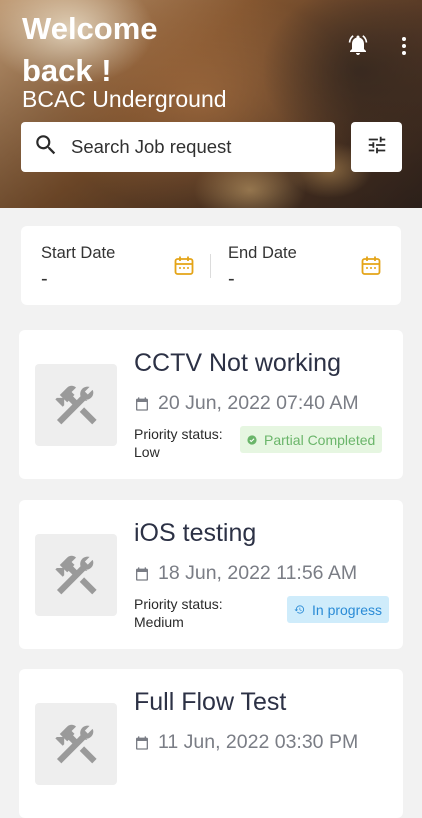 The width and height of the screenshot is (422, 818). I want to click on end-date-field: End Date -, so click(303, 265).